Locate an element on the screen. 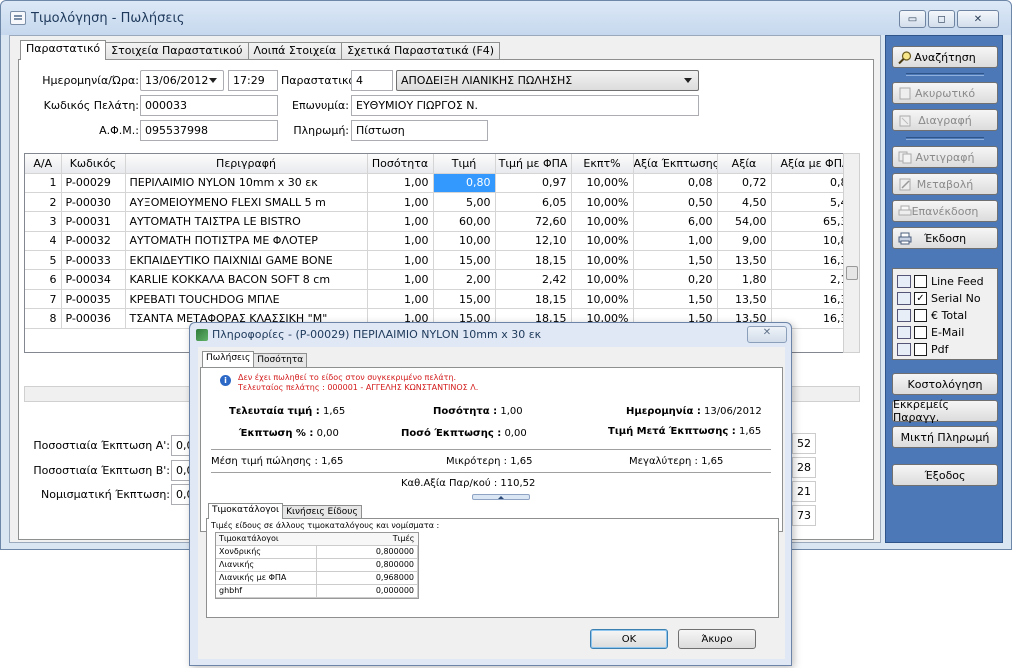 The width and height of the screenshot is (1012, 668). issue-button: Έκδοση is located at coordinates (945, 238).